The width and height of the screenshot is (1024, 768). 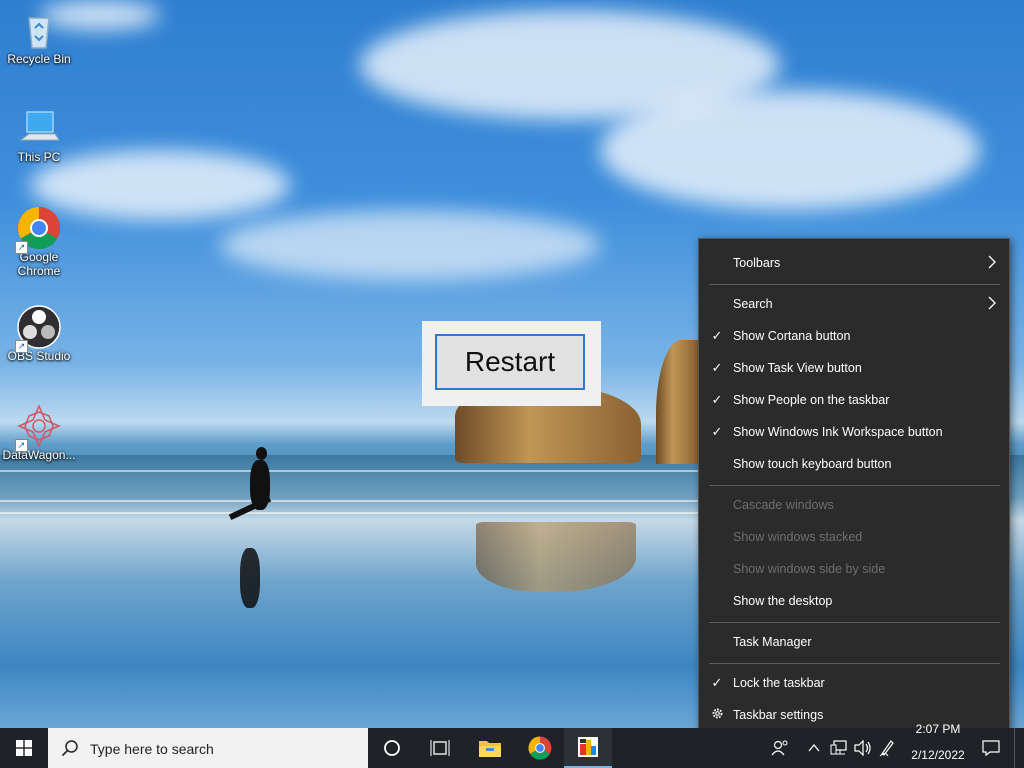 What do you see at coordinates (39, 59) in the screenshot?
I see `desktop-icon-label: Recycle Bin` at bounding box center [39, 59].